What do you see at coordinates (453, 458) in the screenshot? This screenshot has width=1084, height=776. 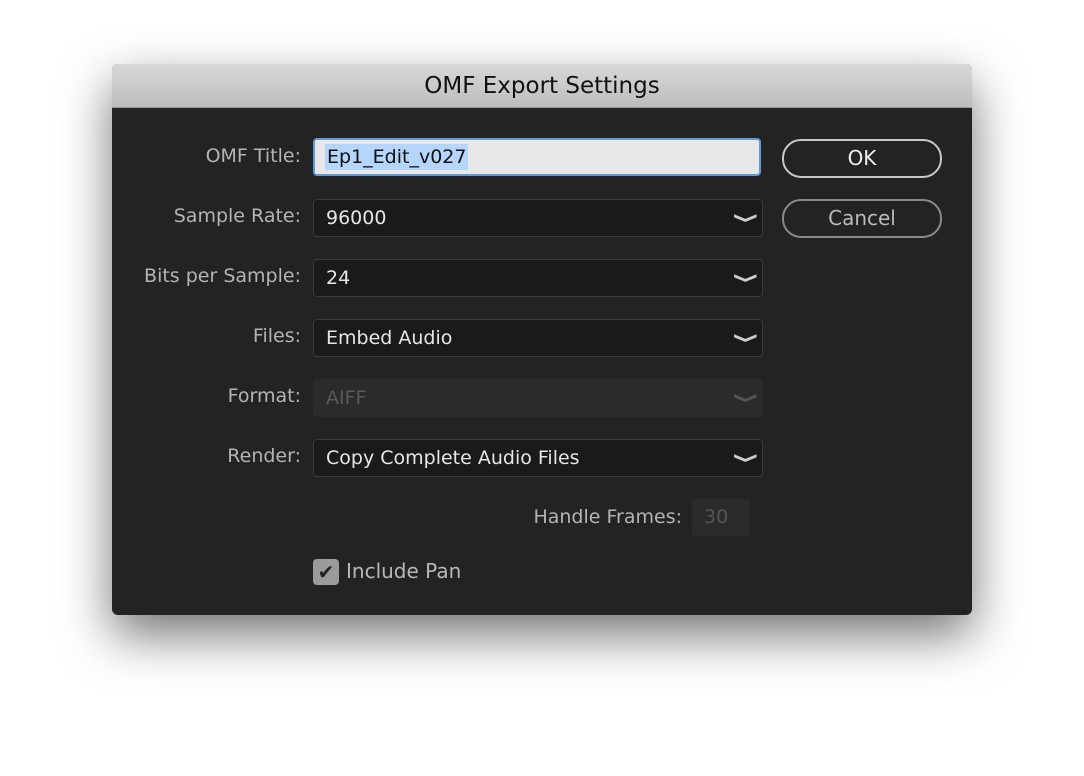 I see `render-value: Copy Complete Audio Files` at bounding box center [453, 458].